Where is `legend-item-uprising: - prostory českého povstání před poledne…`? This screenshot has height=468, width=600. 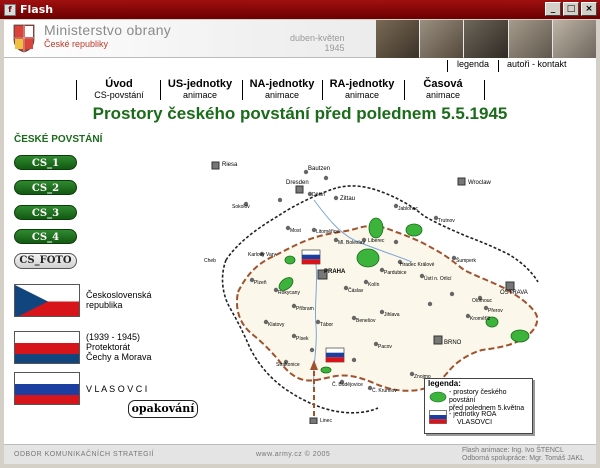 legend-item-uprising: - prostory českého povstání před poledne… is located at coordinates (490, 401).